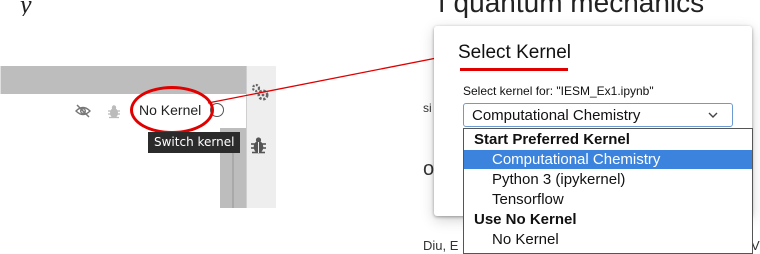  What do you see at coordinates (608, 159) in the screenshot?
I see `option-computational-chemistry: Computational Chemistry` at bounding box center [608, 159].